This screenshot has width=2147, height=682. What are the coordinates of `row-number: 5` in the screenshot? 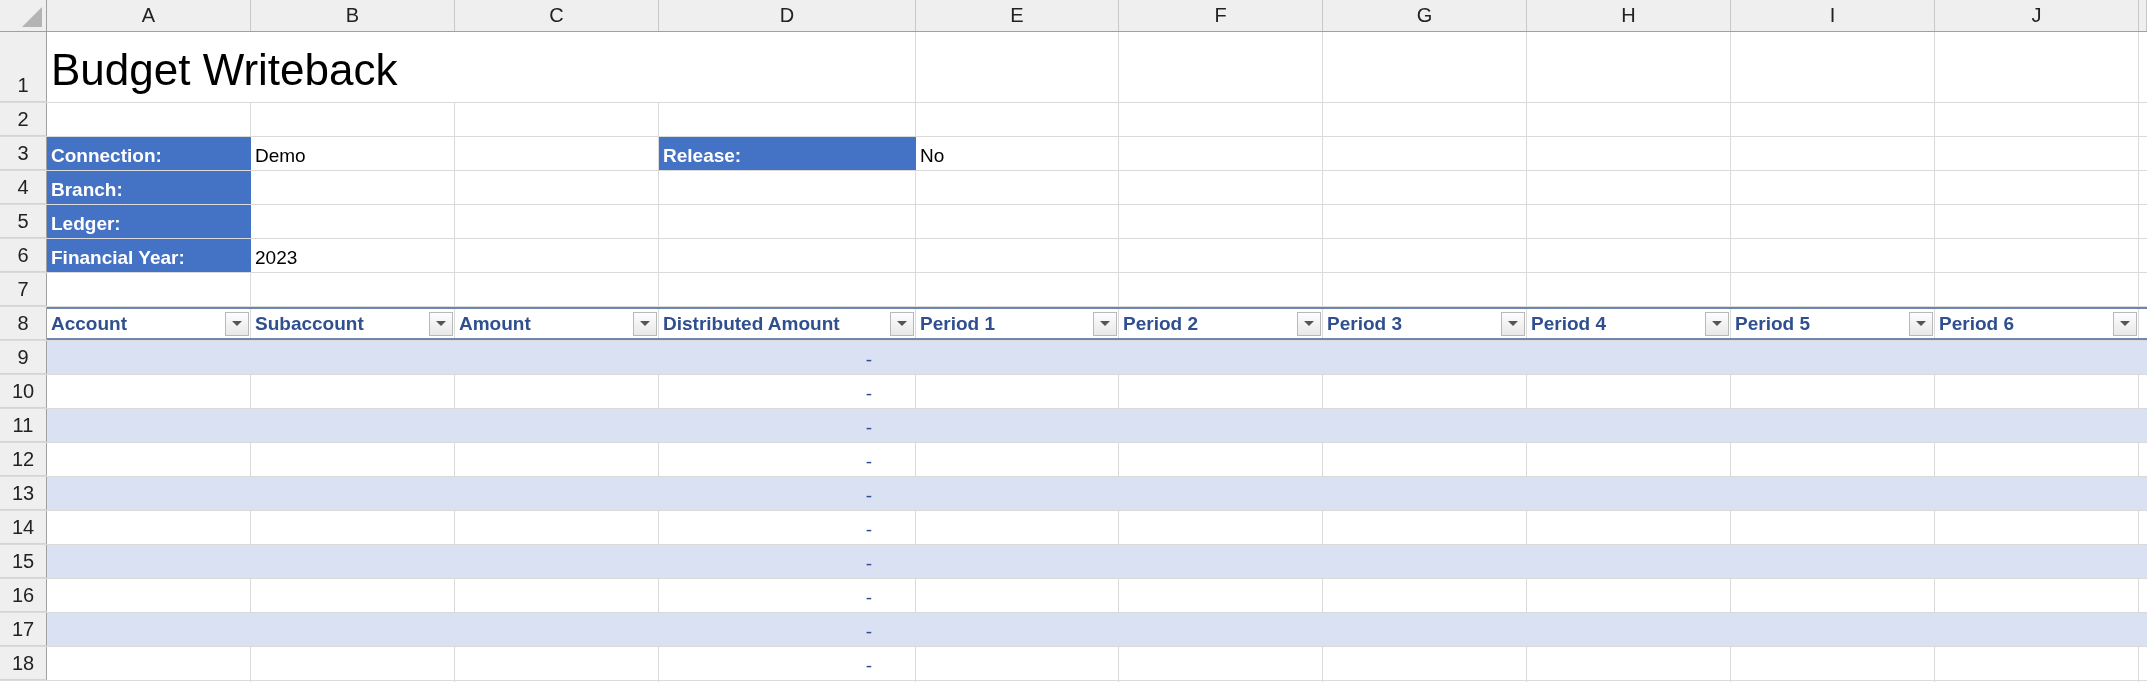 It's located at (23, 221).